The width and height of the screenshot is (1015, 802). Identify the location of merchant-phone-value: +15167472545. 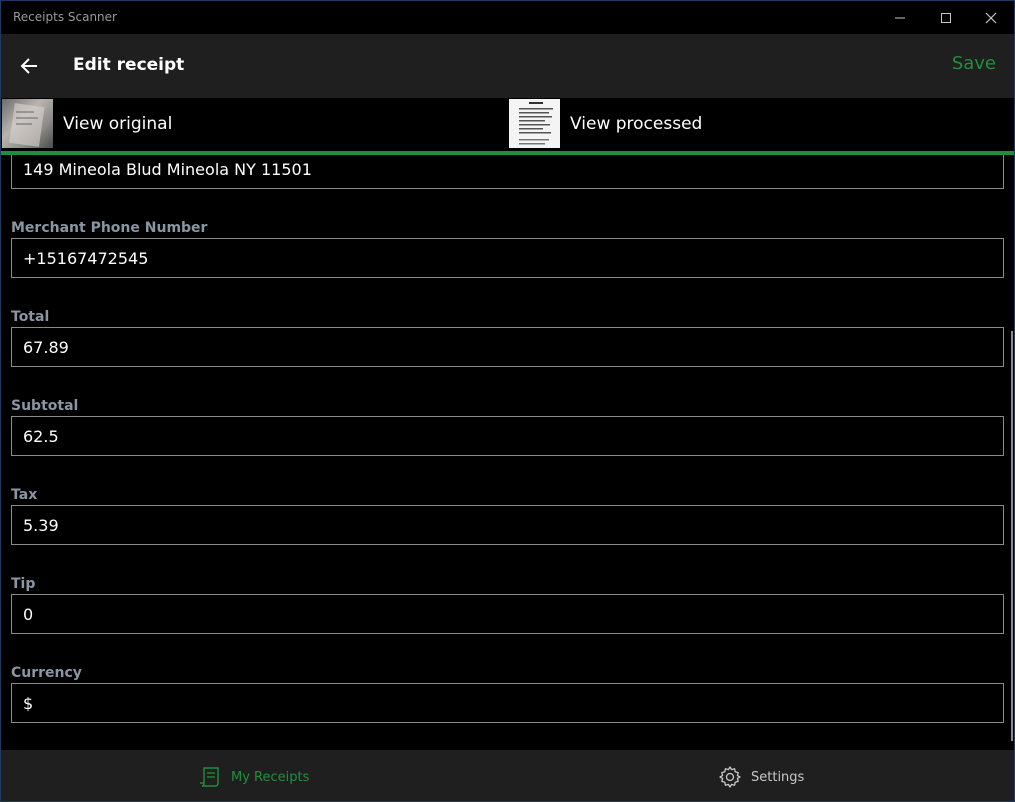
(86, 258).